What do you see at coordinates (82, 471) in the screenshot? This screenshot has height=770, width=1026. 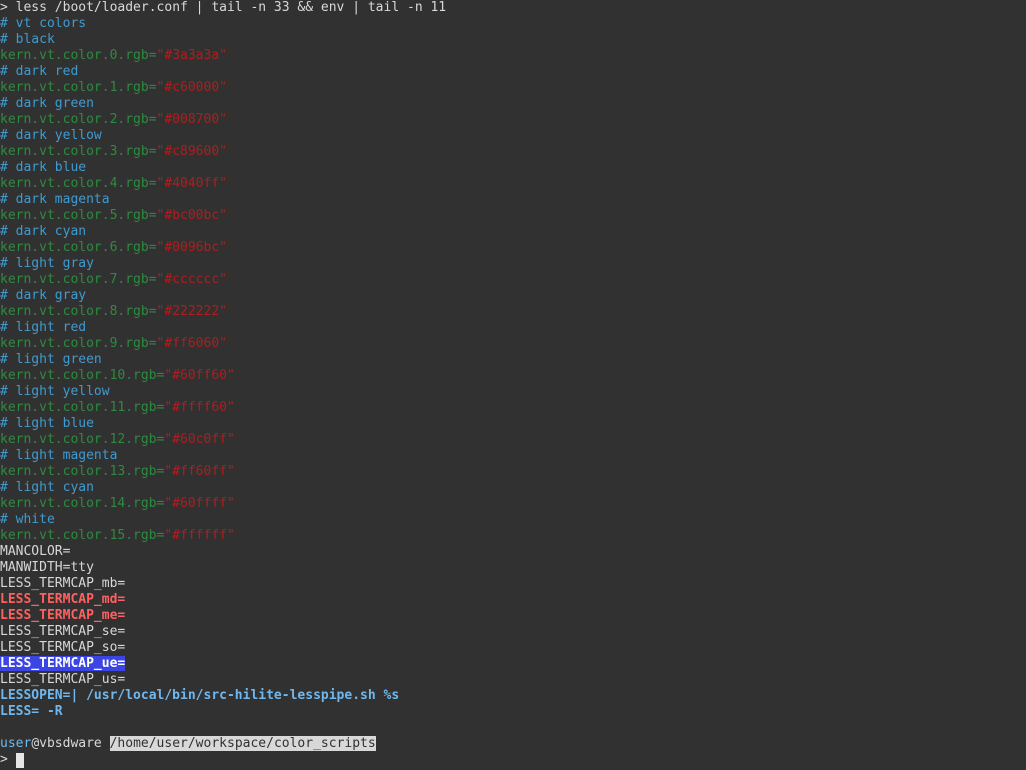 I see `setting-key: kern.vt.color.13.rgb=` at bounding box center [82, 471].